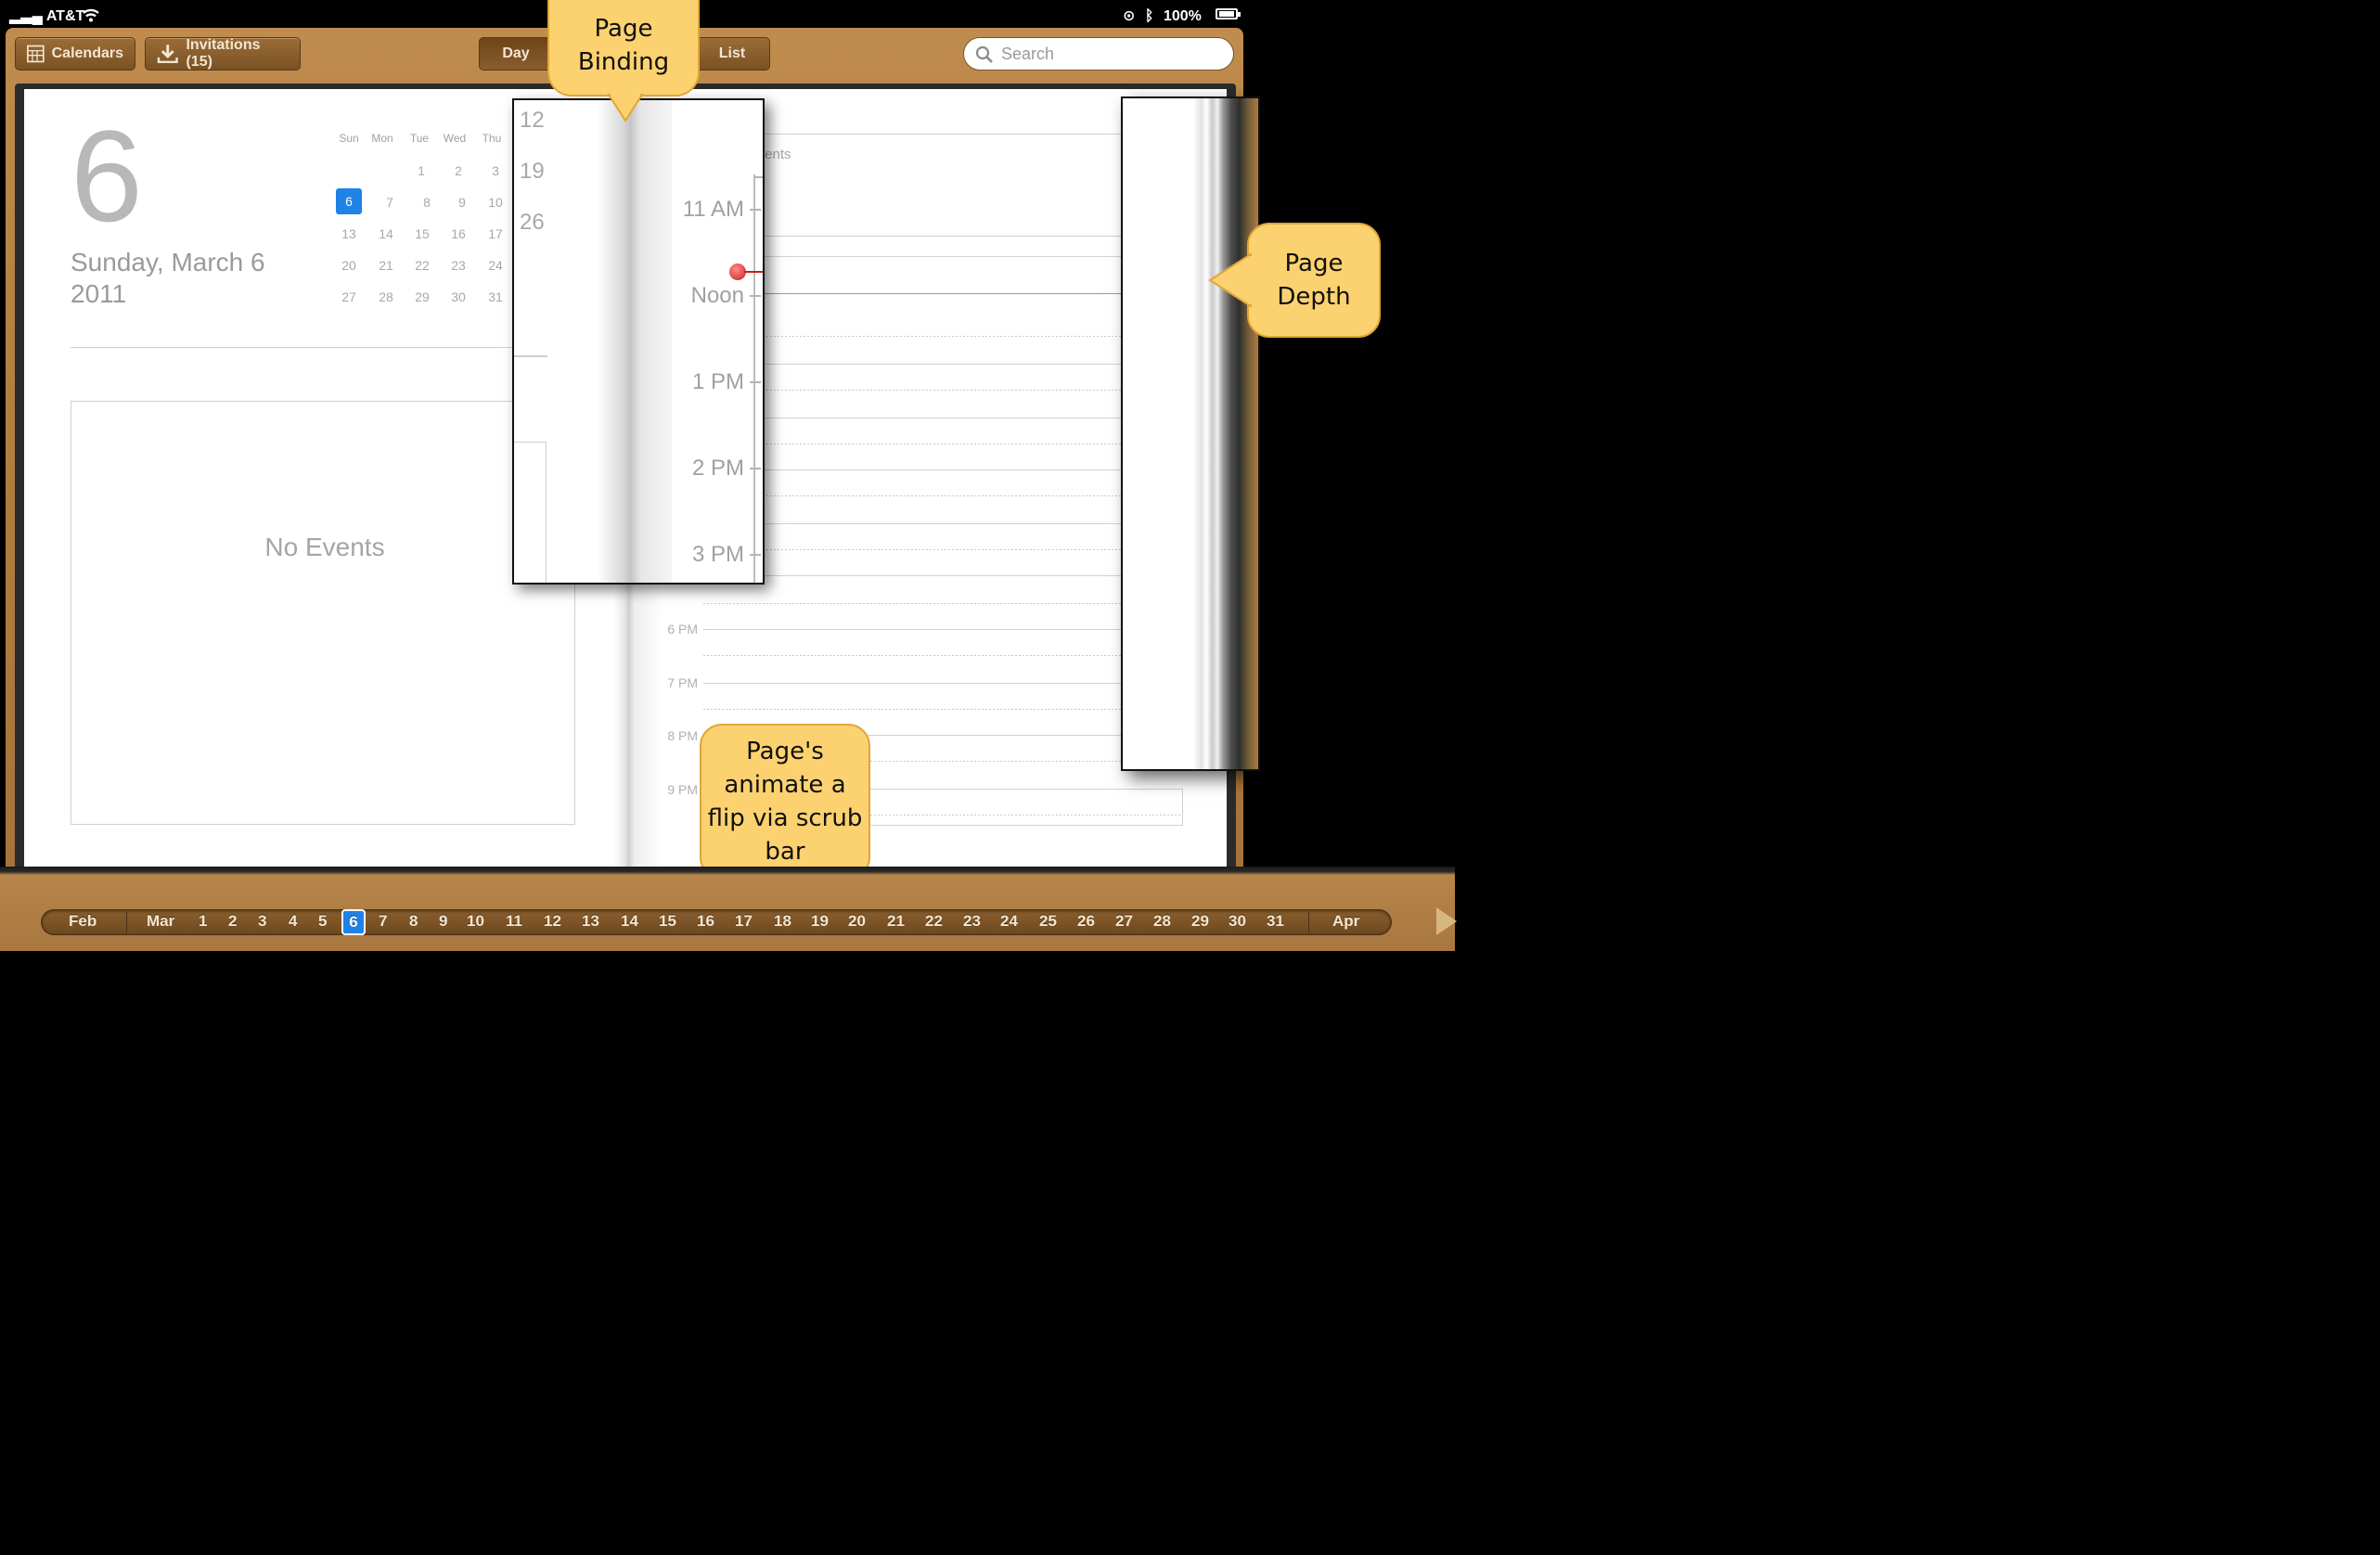 The image size is (2380, 1555). What do you see at coordinates (552, 921) in the screenshot?
I see `scrub-day: 12` at bounding box center [552, 921].